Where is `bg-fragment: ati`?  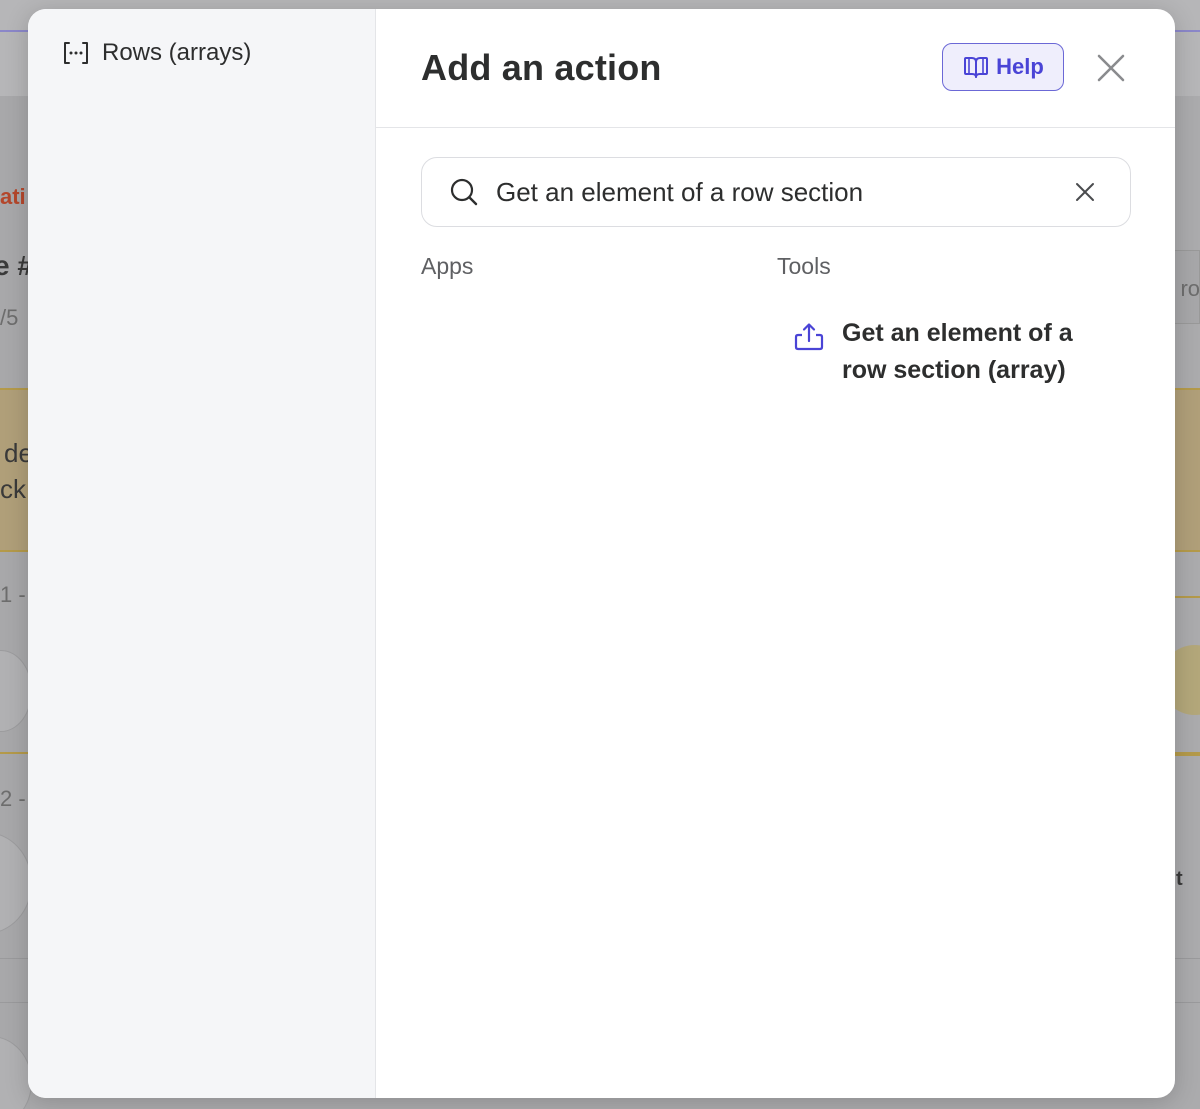
bg-fragment: ati is located at coordinates (13, 196).